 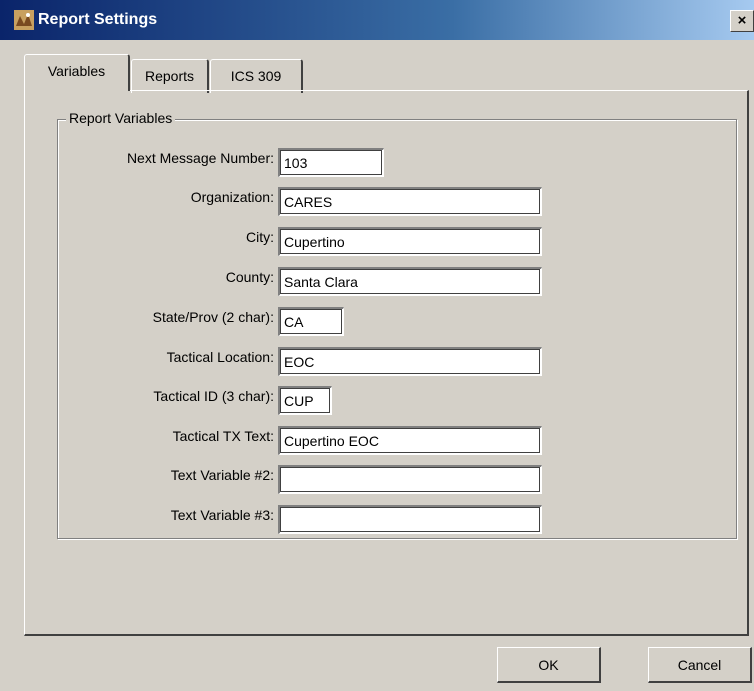 What do you see at coordinates (410, 361) in the screenshot?
I see `tactical-location-field: EOC` at bounding box center [410, 361].